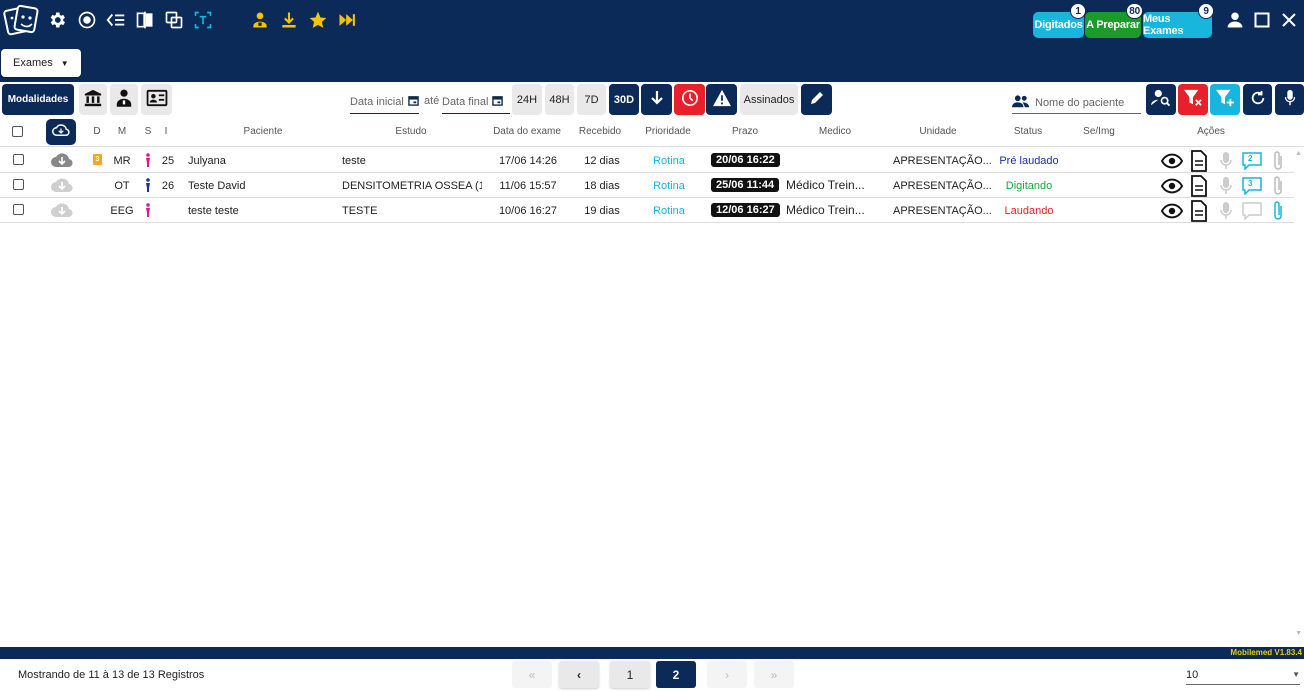  I want to click on comments-icon: 3, so click(1252, 186).